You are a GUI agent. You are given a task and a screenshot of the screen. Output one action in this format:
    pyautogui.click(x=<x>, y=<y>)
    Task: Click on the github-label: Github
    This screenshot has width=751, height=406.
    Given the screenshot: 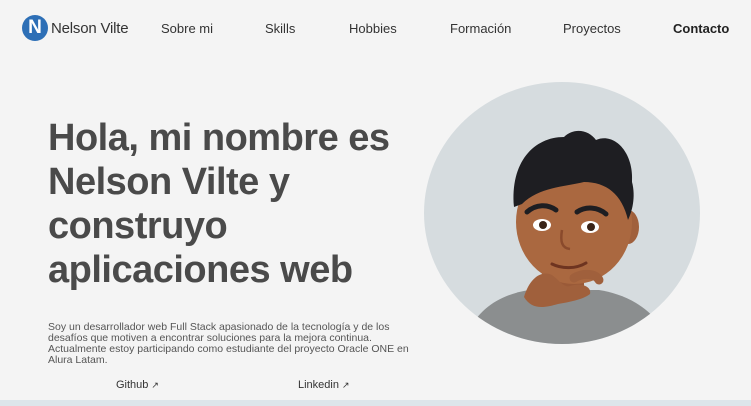 What is the action you would take?
    pyautogui.click(x=132, y=385)
    